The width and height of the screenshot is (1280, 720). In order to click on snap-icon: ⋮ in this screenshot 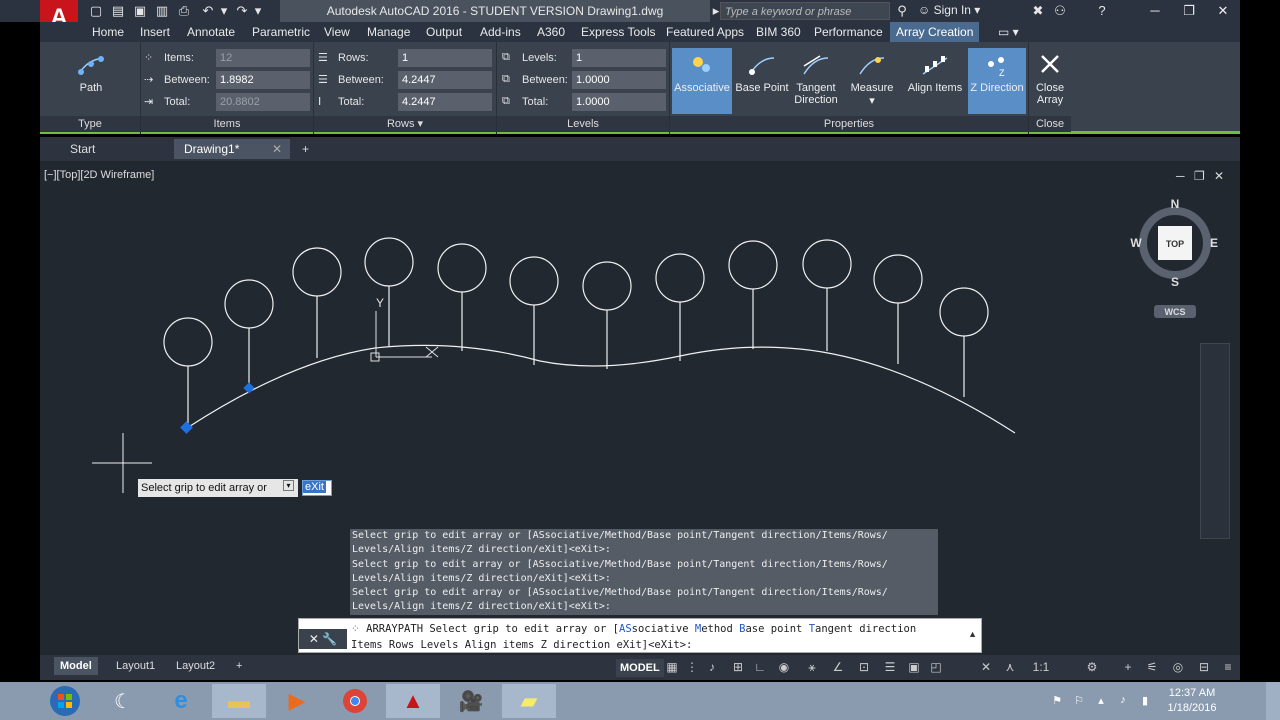, I will do `click(692, 667)`.